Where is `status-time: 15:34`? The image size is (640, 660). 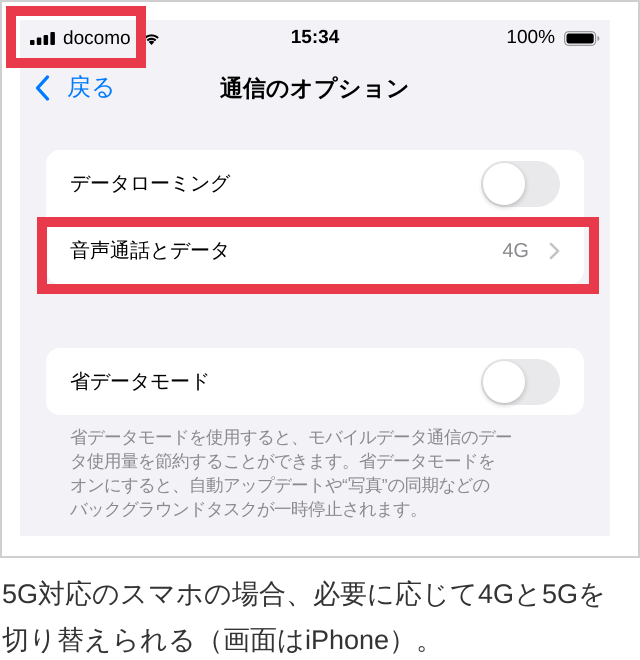 status-time: 15:34 is located at coordinates (315, 38).